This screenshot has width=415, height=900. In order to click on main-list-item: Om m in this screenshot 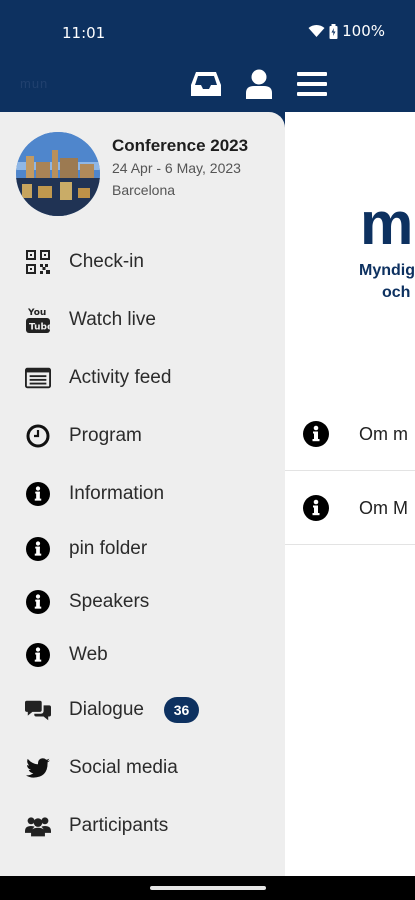, I will do `click(350, 434)`.